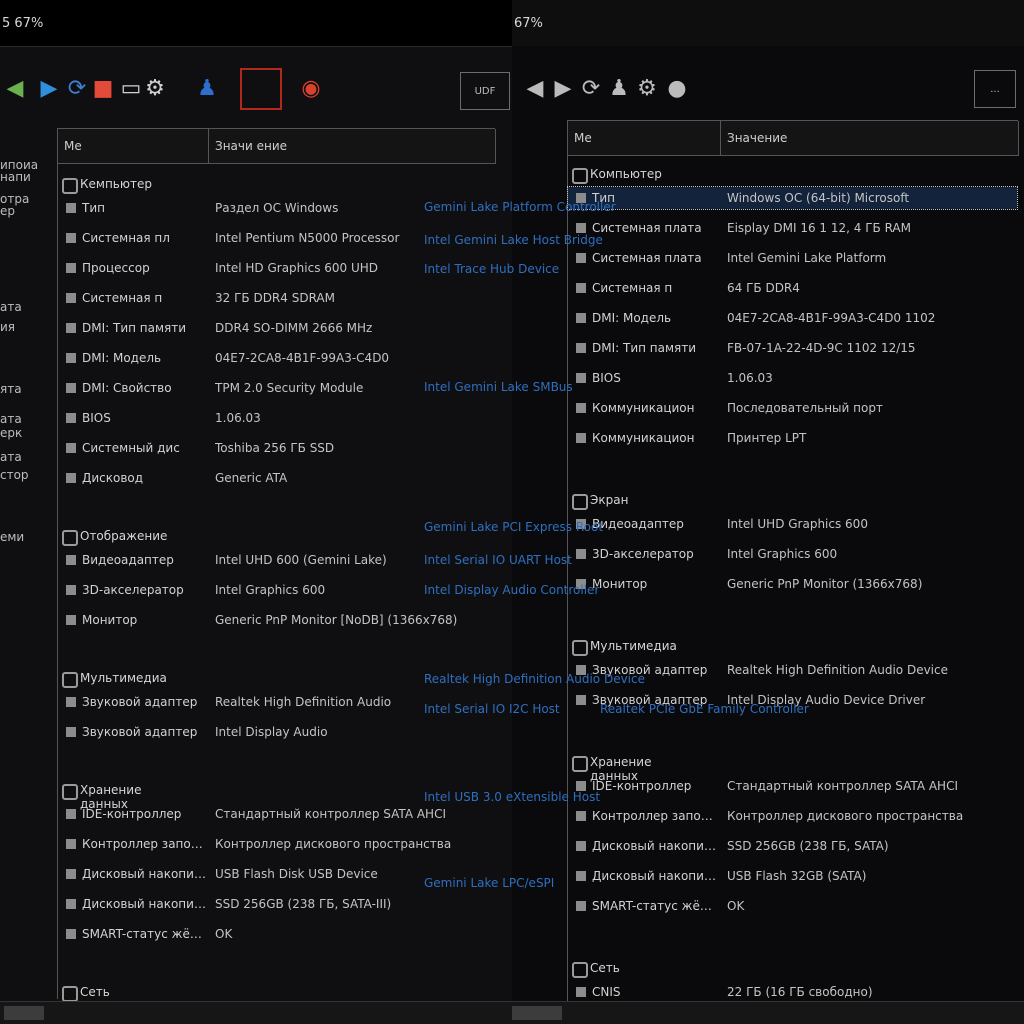 The height and width of the screenshot is (1024, 1024). What do you see at coordinates (103, 88) in the screenshot?
I see `report-icon: ■` at bounding box center [103, 88].